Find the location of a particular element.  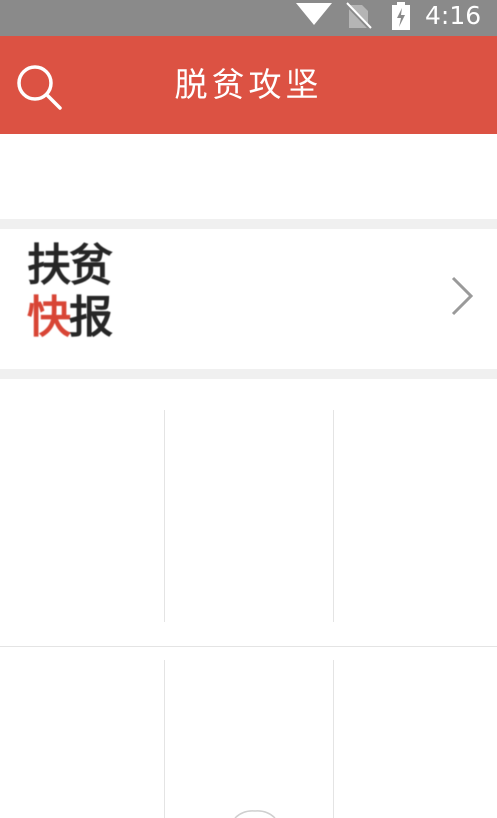

app-bar: 脱贫攻坚 is located at coordinates (248, 85).